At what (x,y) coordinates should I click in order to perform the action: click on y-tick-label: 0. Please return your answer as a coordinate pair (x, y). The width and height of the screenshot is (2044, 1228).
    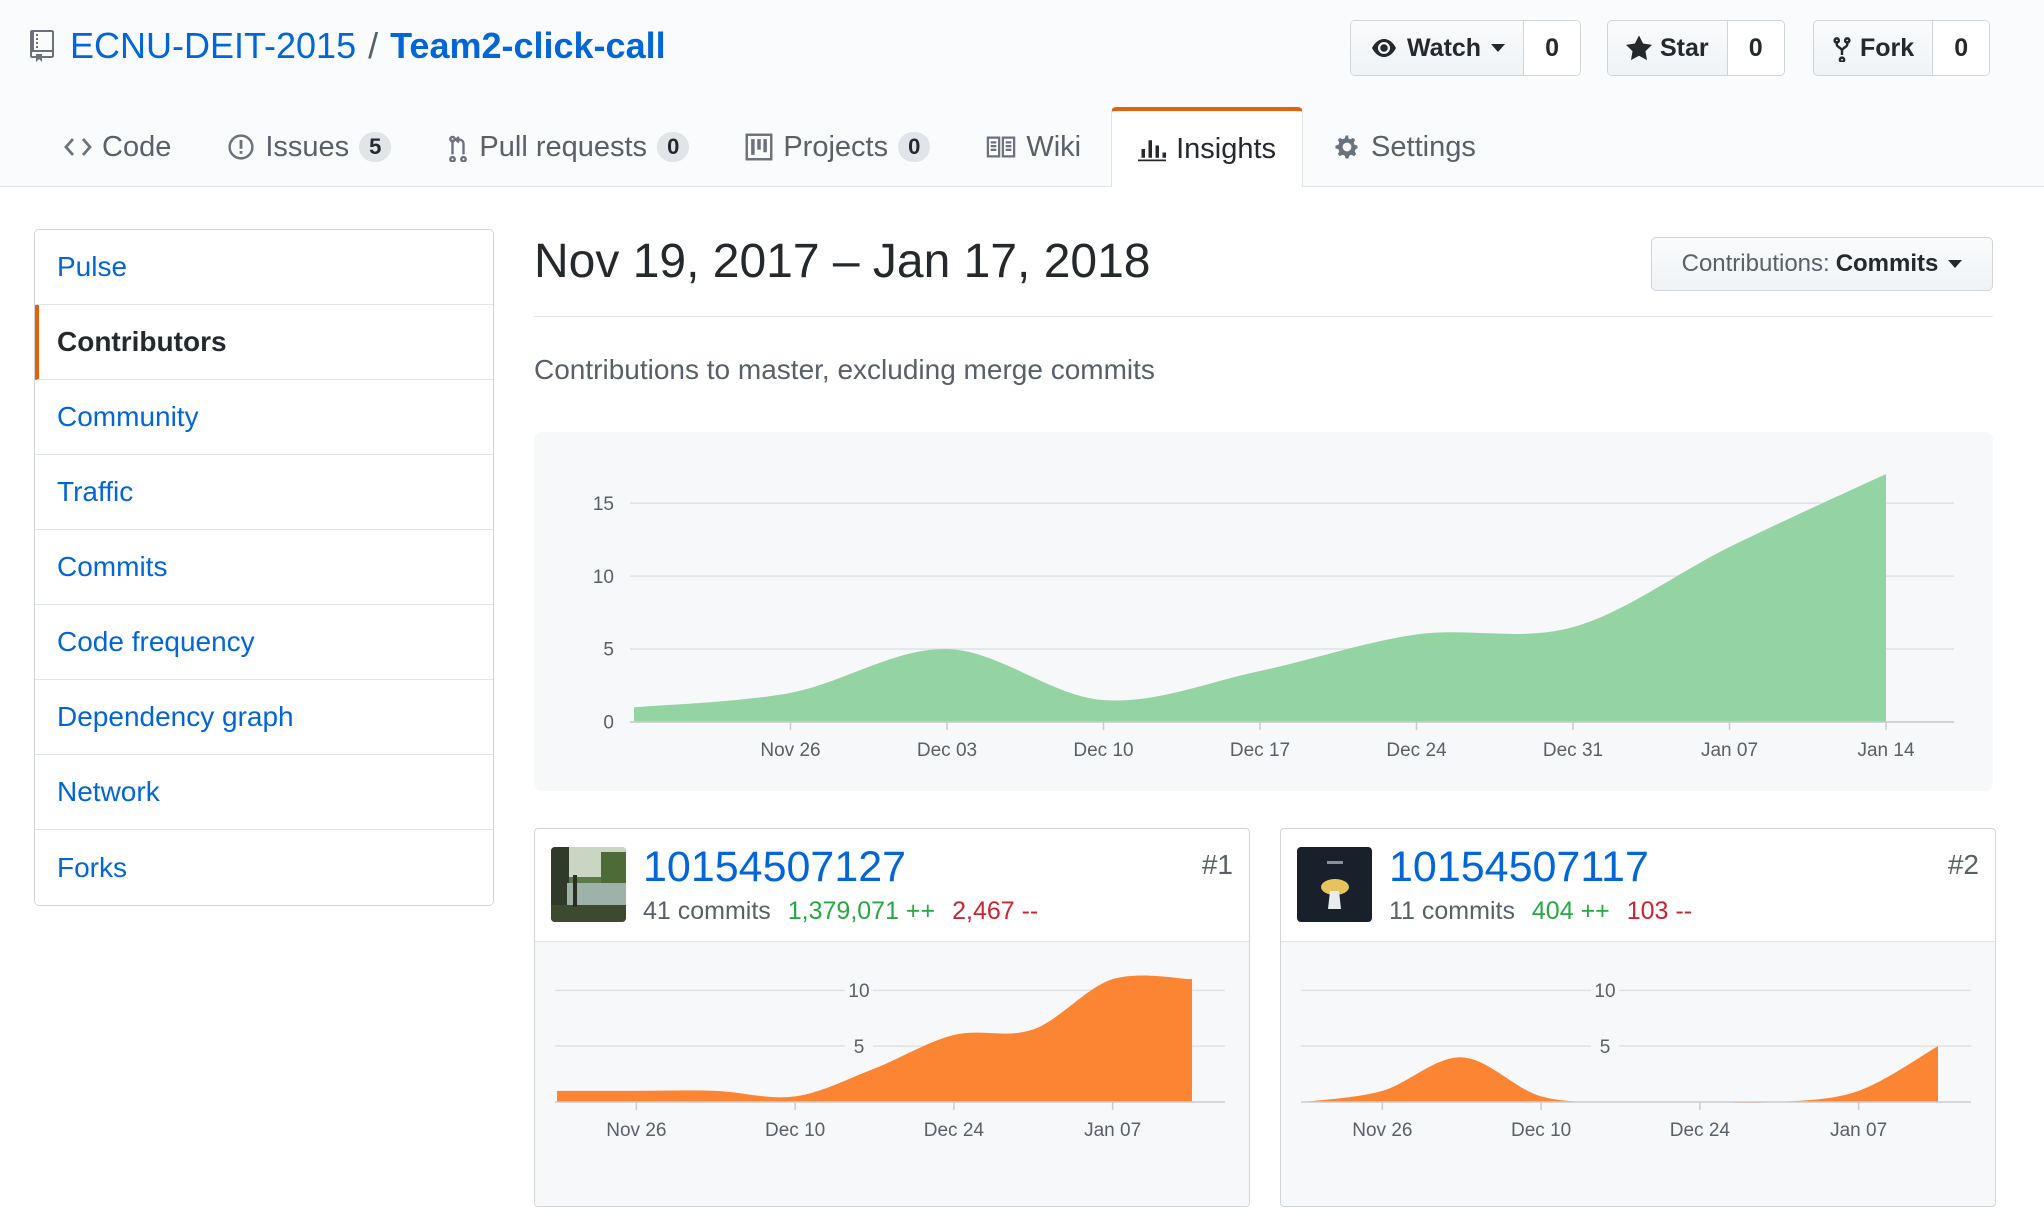
    Looking at the image, I should click on (608, 723).